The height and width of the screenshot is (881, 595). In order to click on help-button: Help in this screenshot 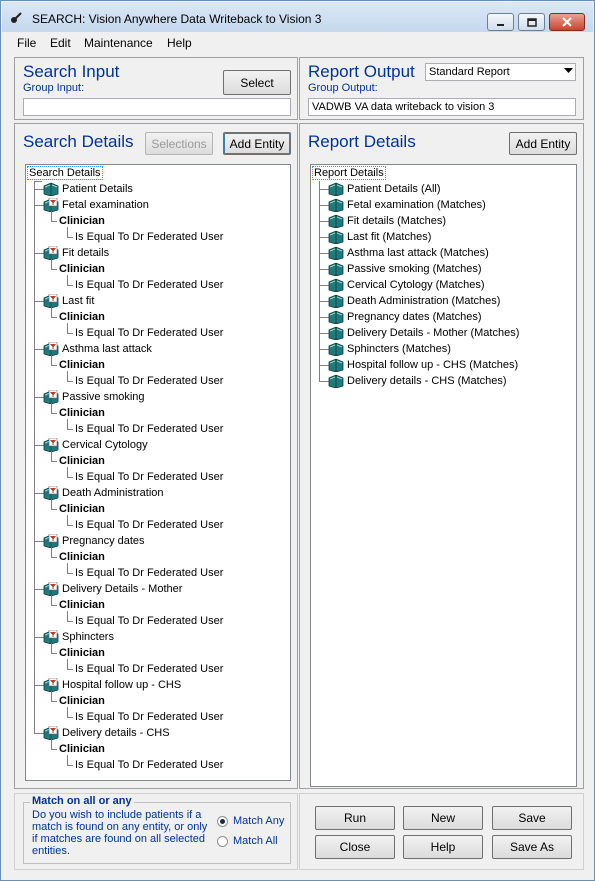, I will do `click(443, 847)`.